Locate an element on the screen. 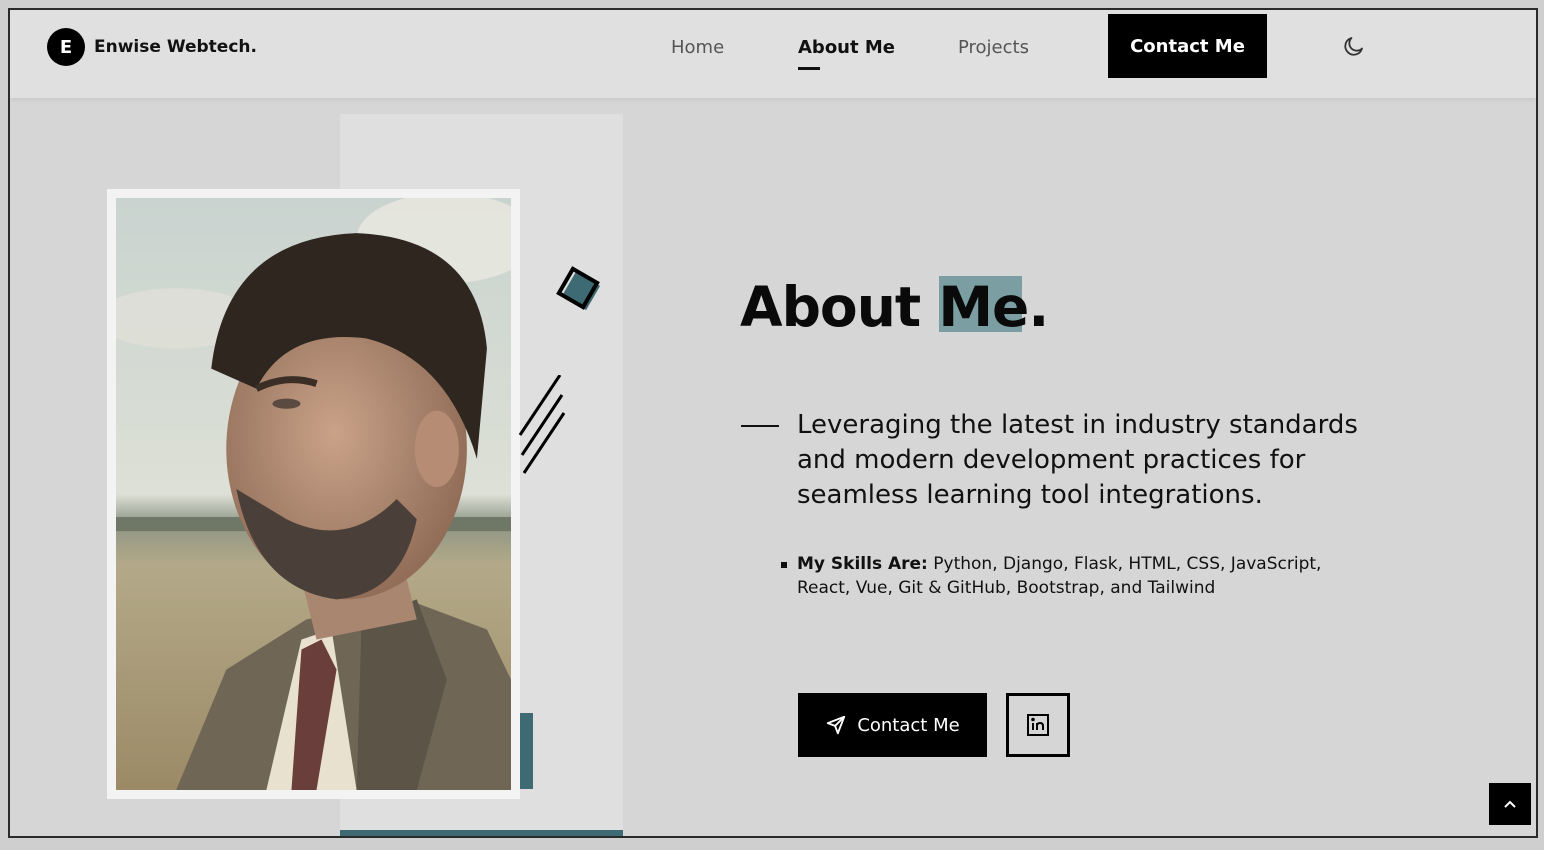 This screenshot has width=1544, height=850. decorative-slash-lines is located at coordinates (541, 424).